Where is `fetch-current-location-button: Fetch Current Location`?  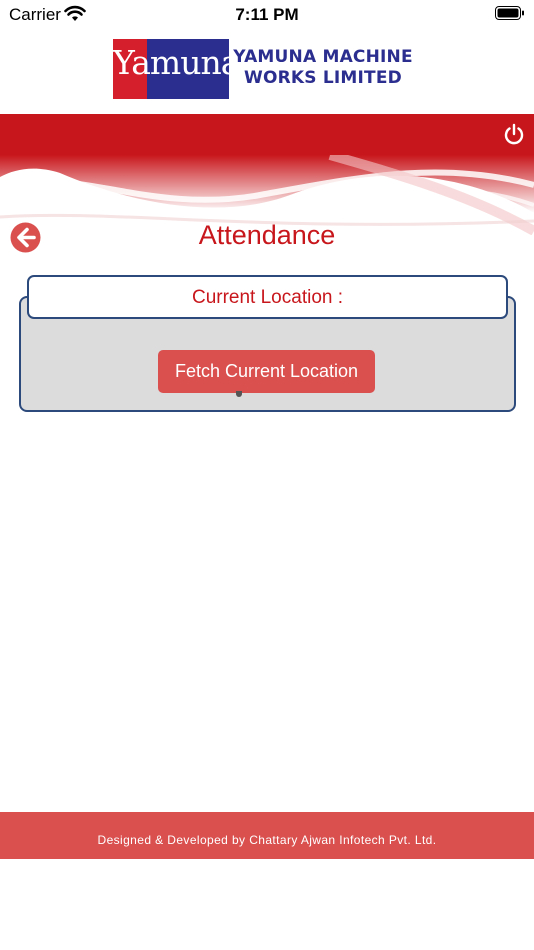 fetch-current-location-button: Fetch Current Location is located at coordinates (266, 371).